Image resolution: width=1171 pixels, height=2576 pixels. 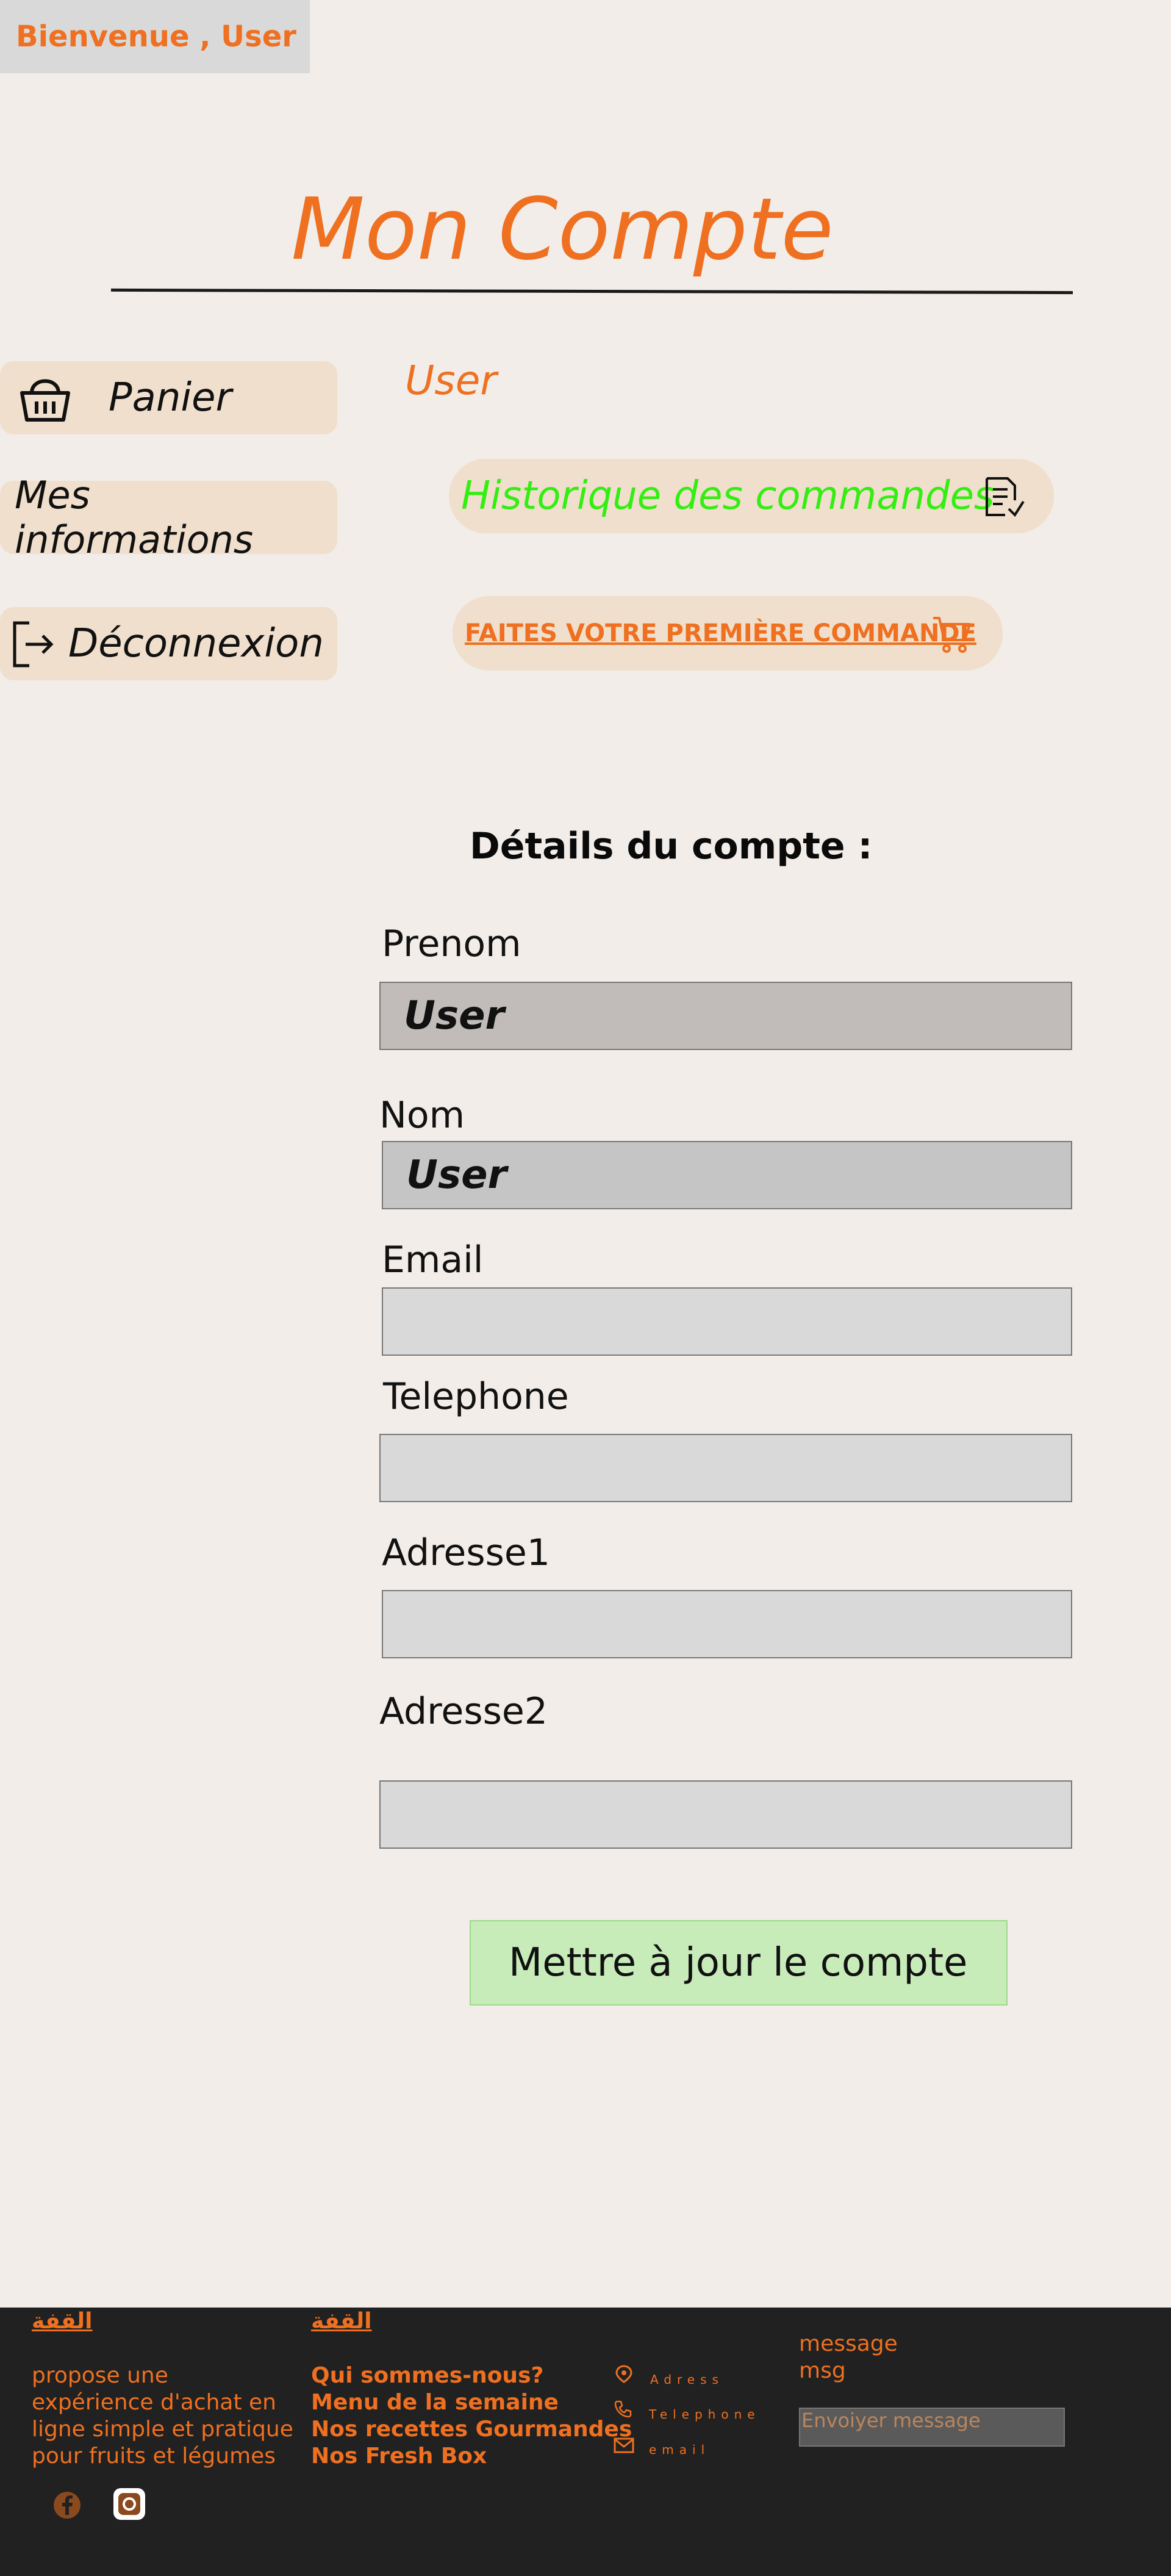 What do you see at coordinates (196, 643) in the screenshot?
I see `sidebar-item-label: Déconnexion` at bounding box center [196, 643].